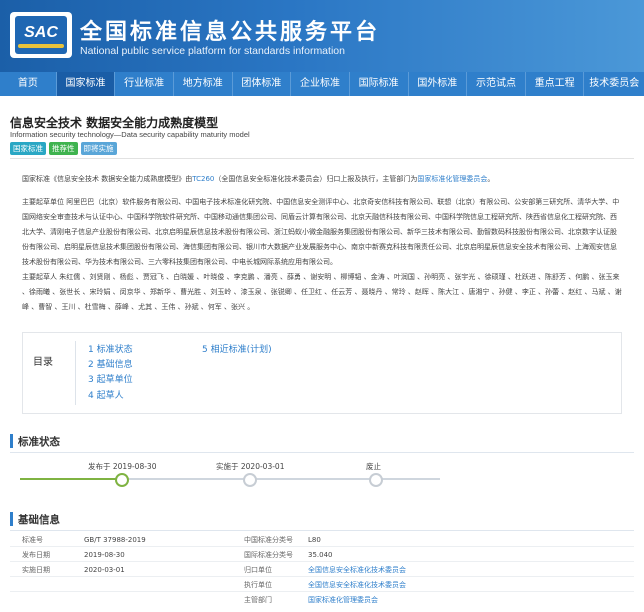  What do you see at coordinates (115, 540) in the screenshot?
I see `basic-value-standard-no: GB/T 37988-2019` at bounding box center [115, 540].